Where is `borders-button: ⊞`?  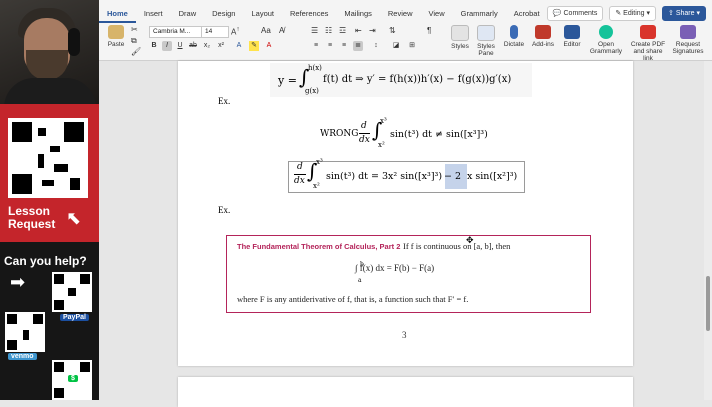
borders-button: ⊞ is located at coordinates (412, 46).